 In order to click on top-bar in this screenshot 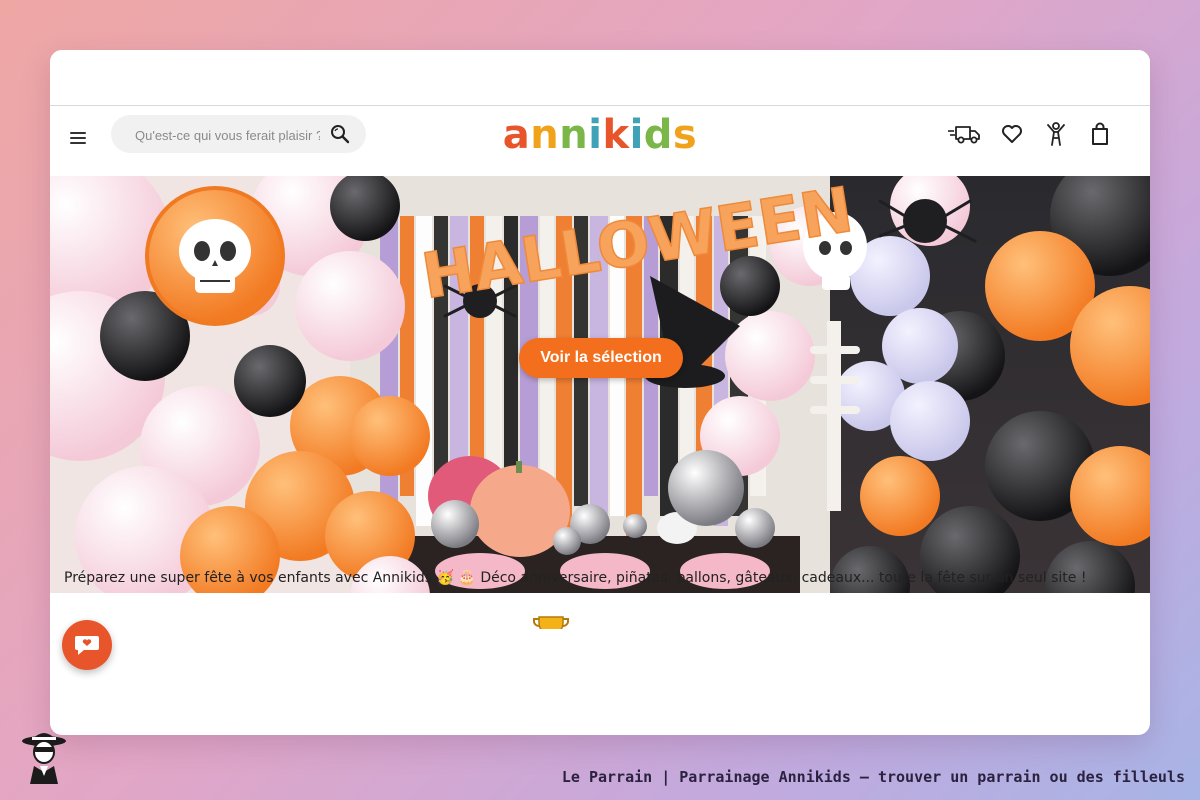, I will do `click(600, 78)`.